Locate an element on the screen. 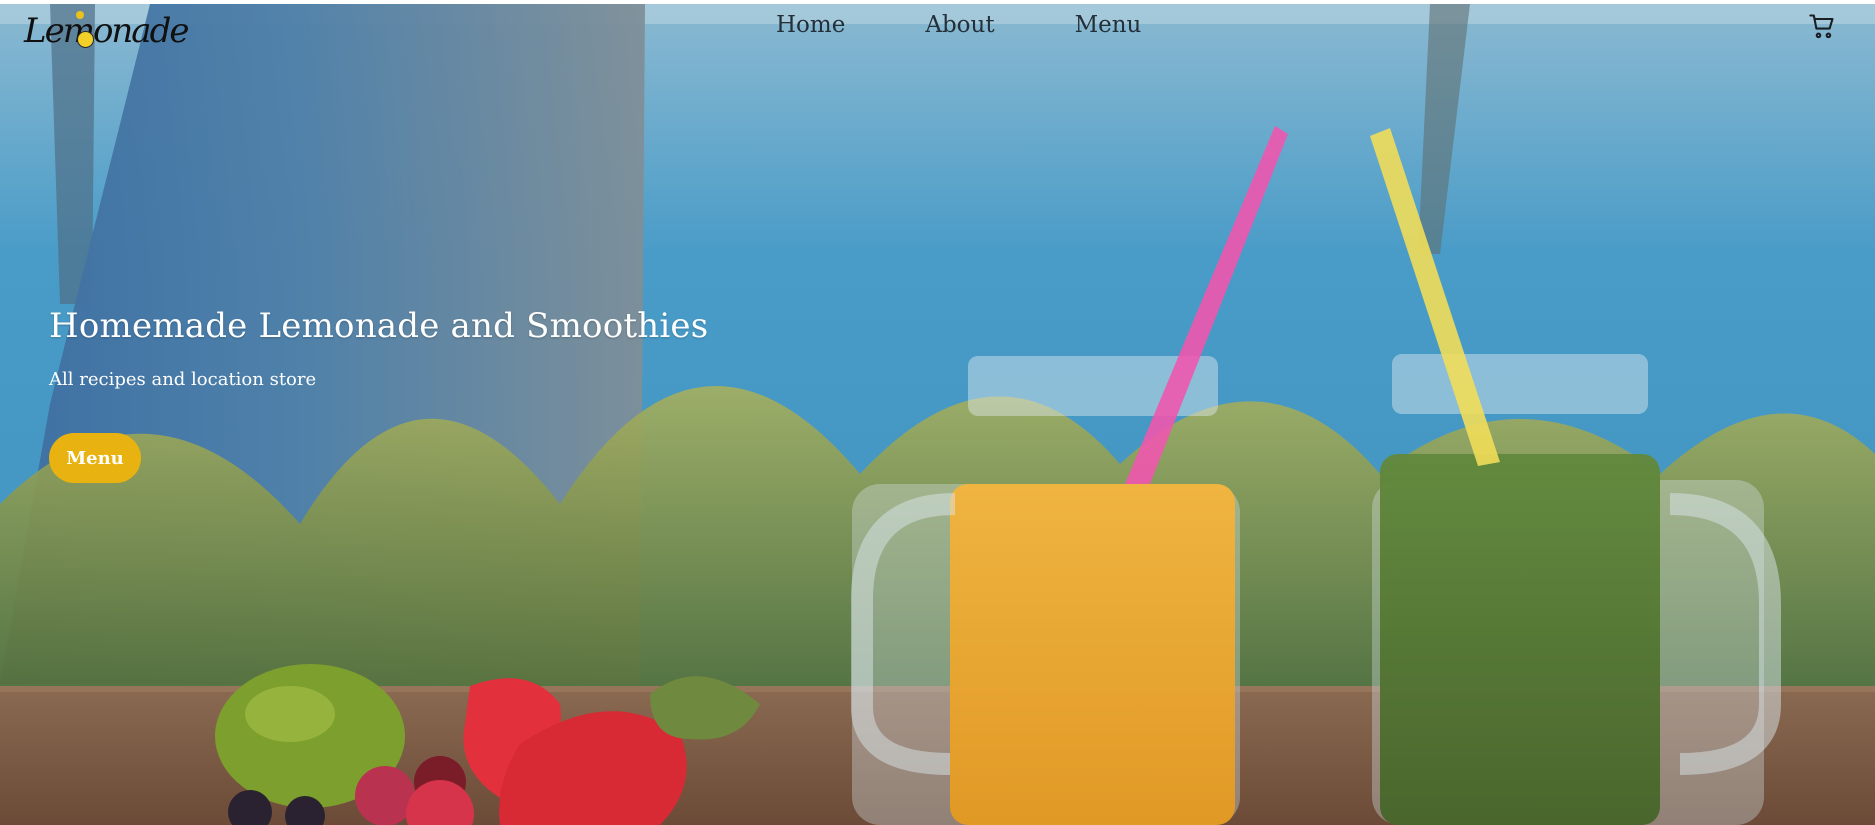 The image size is (1875, 825). logo-lemon-icon is located at coordinates (85, 39).